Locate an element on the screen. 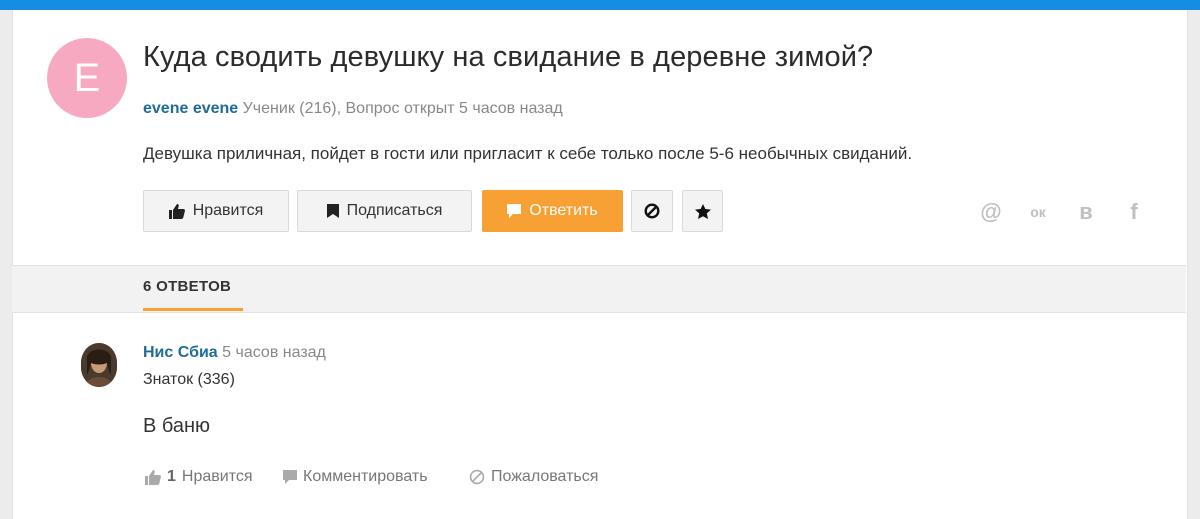  tab-active-indicator is located at coordinates (193, 309).